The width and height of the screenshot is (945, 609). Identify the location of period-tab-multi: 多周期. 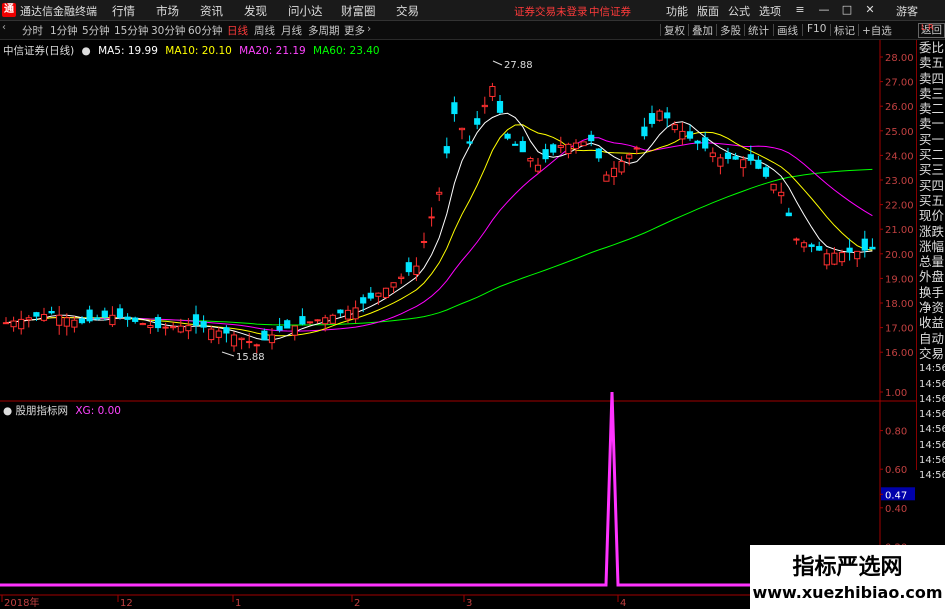
(324, 30).